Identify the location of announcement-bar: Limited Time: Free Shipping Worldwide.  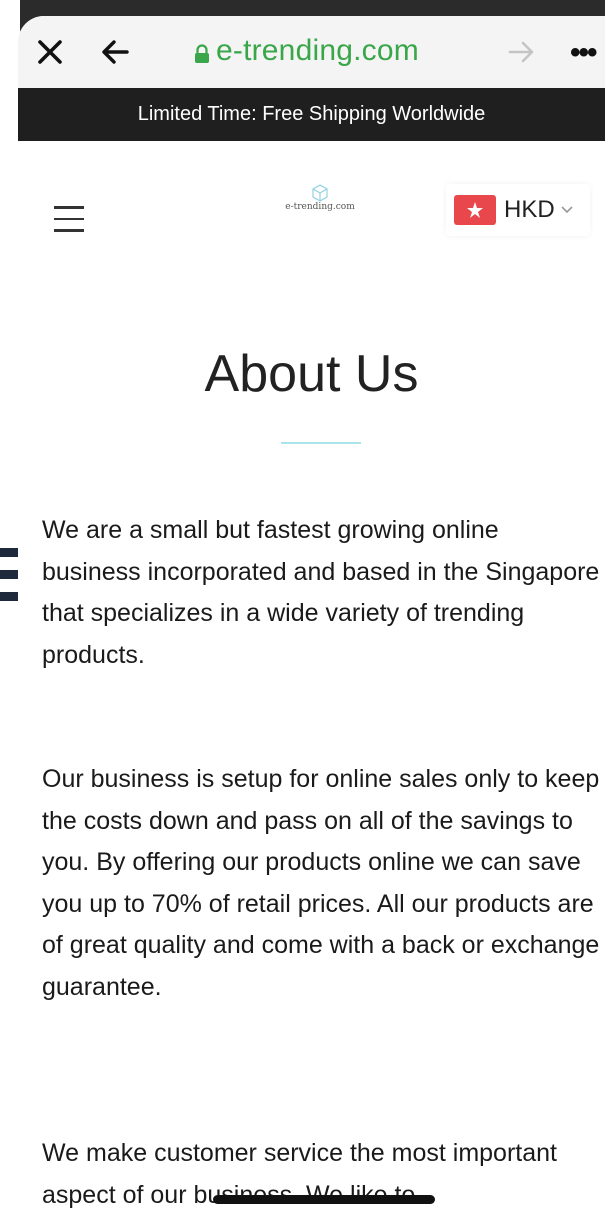
(311, 114).